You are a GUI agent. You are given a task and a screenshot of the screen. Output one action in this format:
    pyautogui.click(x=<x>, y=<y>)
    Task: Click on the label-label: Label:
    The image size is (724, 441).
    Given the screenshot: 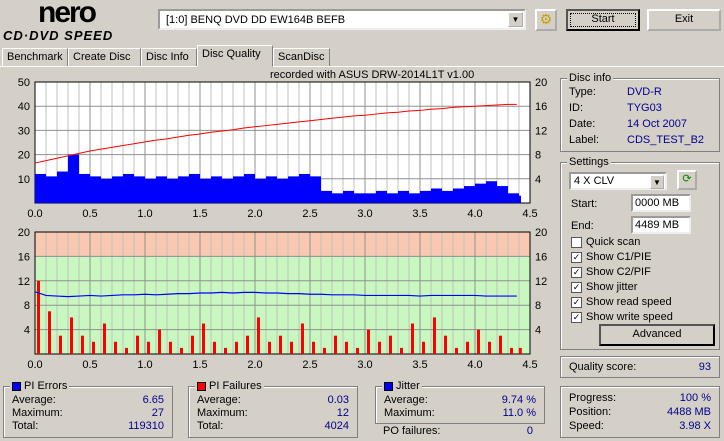 What is the action you would take?
    pyautogui.click(x=584, y=140)
    